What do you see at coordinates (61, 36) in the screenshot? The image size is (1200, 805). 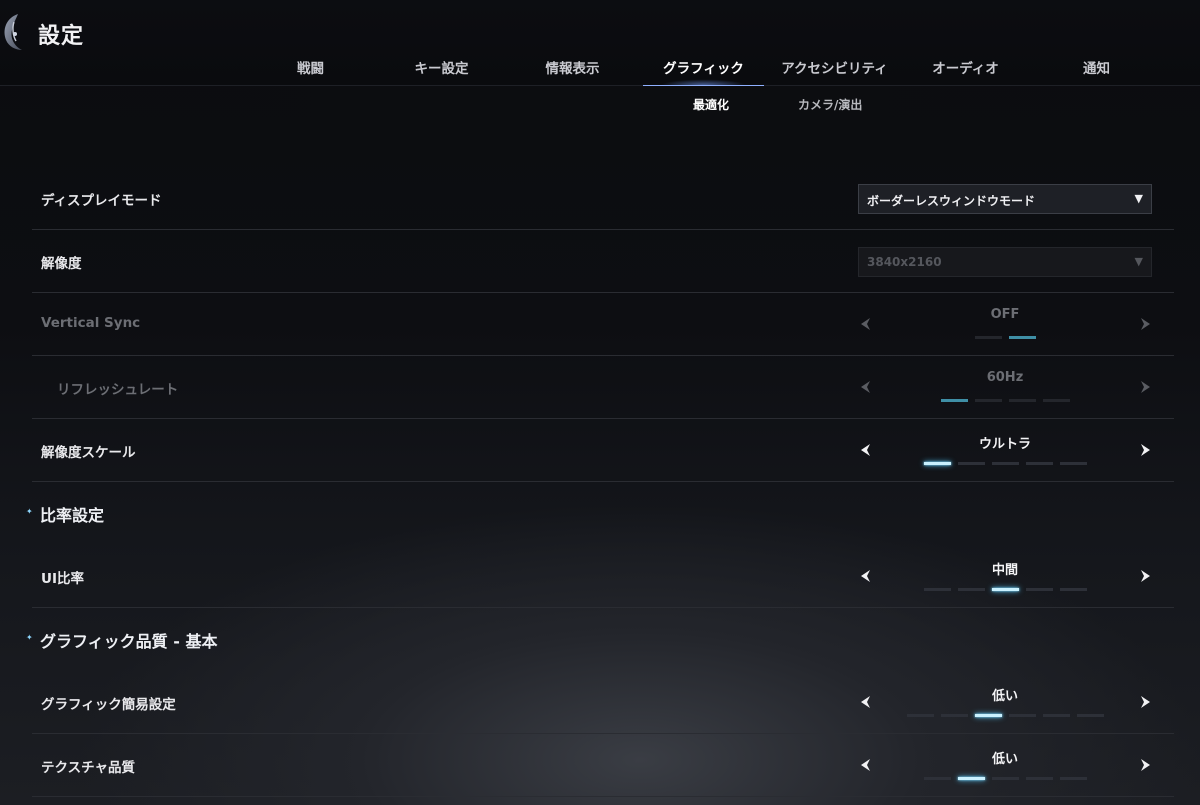 I see `page-title: 設定` at bounding box center [61, 36].